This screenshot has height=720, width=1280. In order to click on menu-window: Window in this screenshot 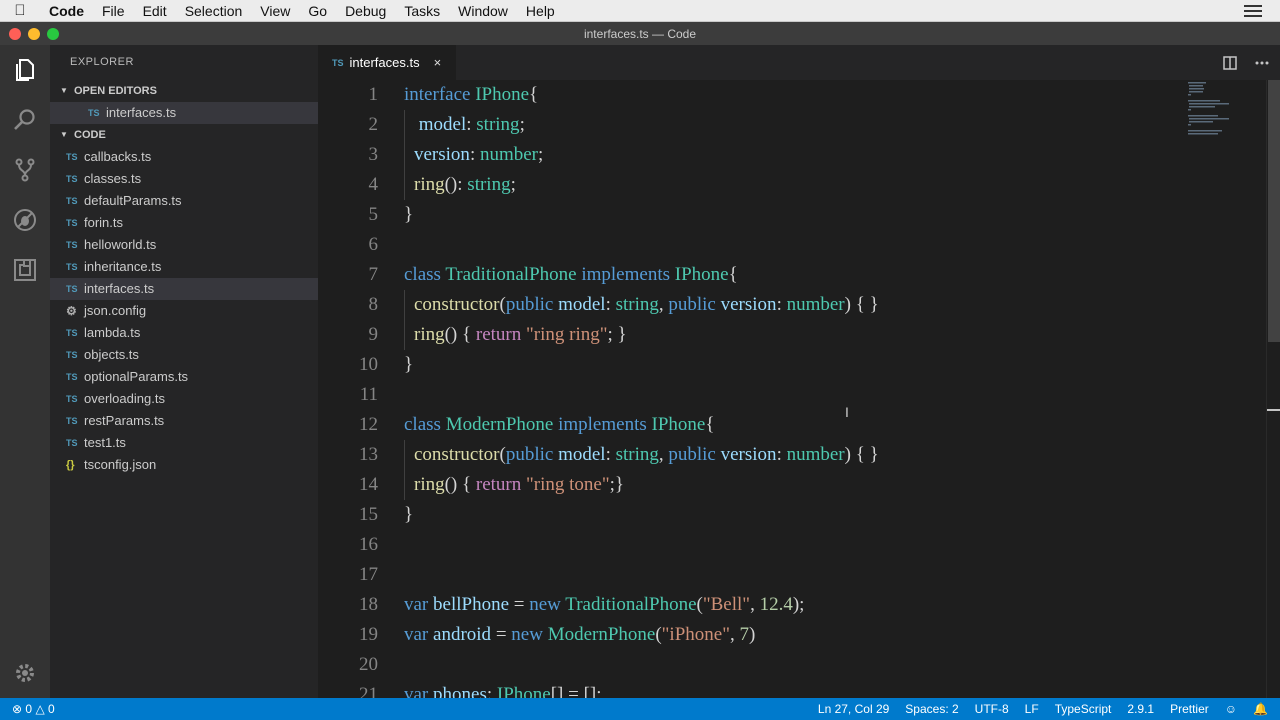, I will do `click(483, 11)`.